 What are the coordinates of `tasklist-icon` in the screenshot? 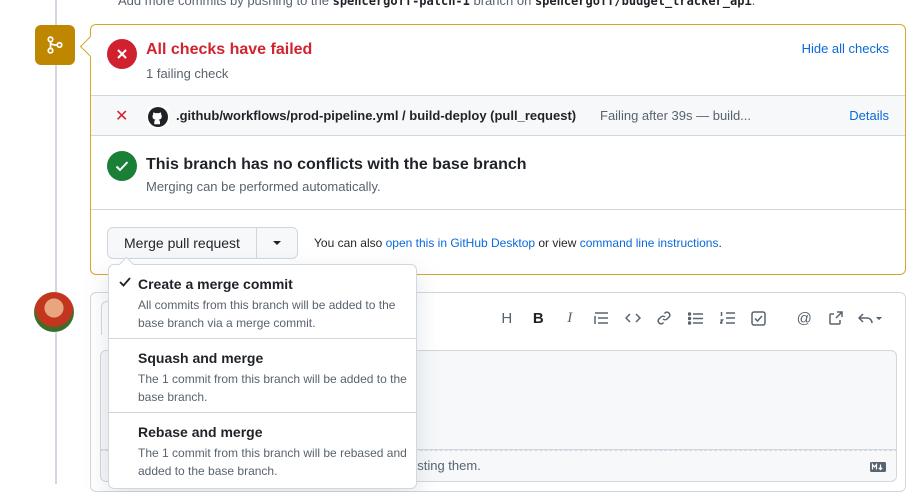 It's located at (759, 318).